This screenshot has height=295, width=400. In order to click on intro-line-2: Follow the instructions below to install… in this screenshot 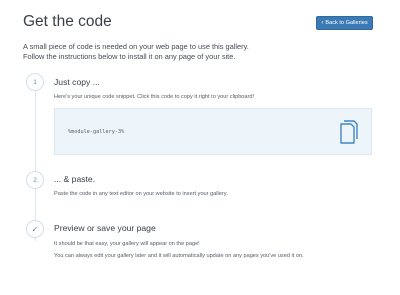, I will do `click(129, 57)`.